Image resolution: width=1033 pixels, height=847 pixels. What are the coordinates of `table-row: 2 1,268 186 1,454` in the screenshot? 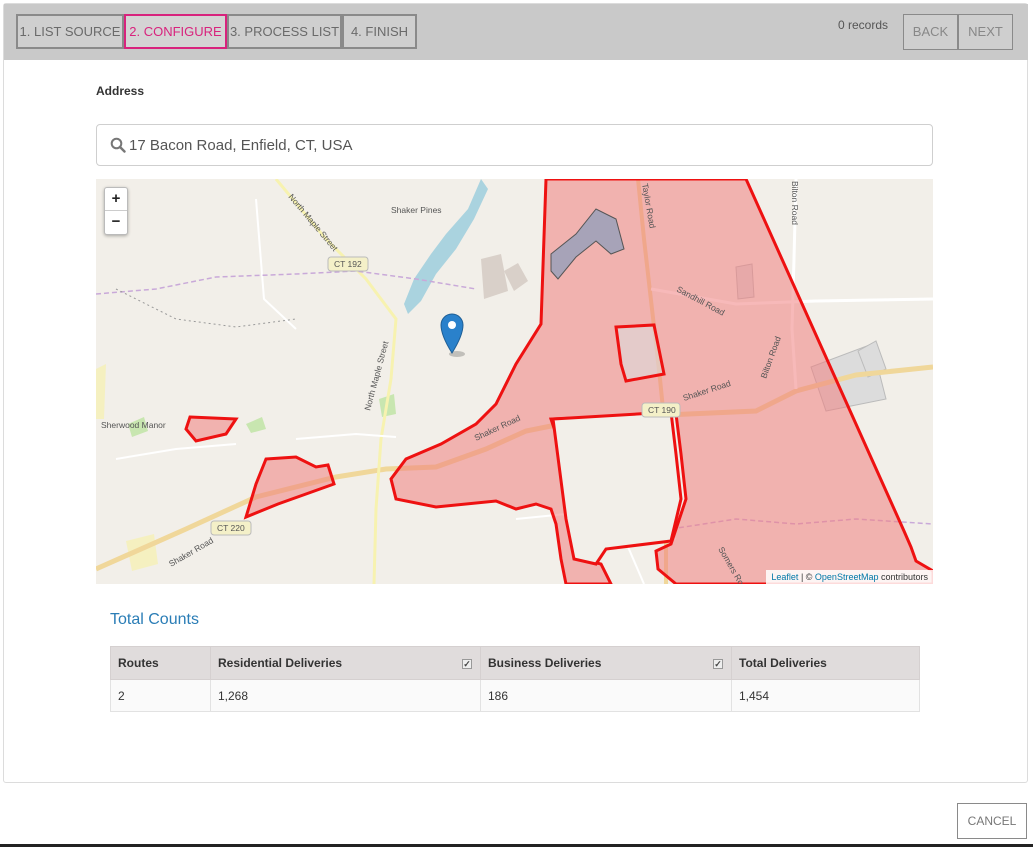 It's located at (515, 695).